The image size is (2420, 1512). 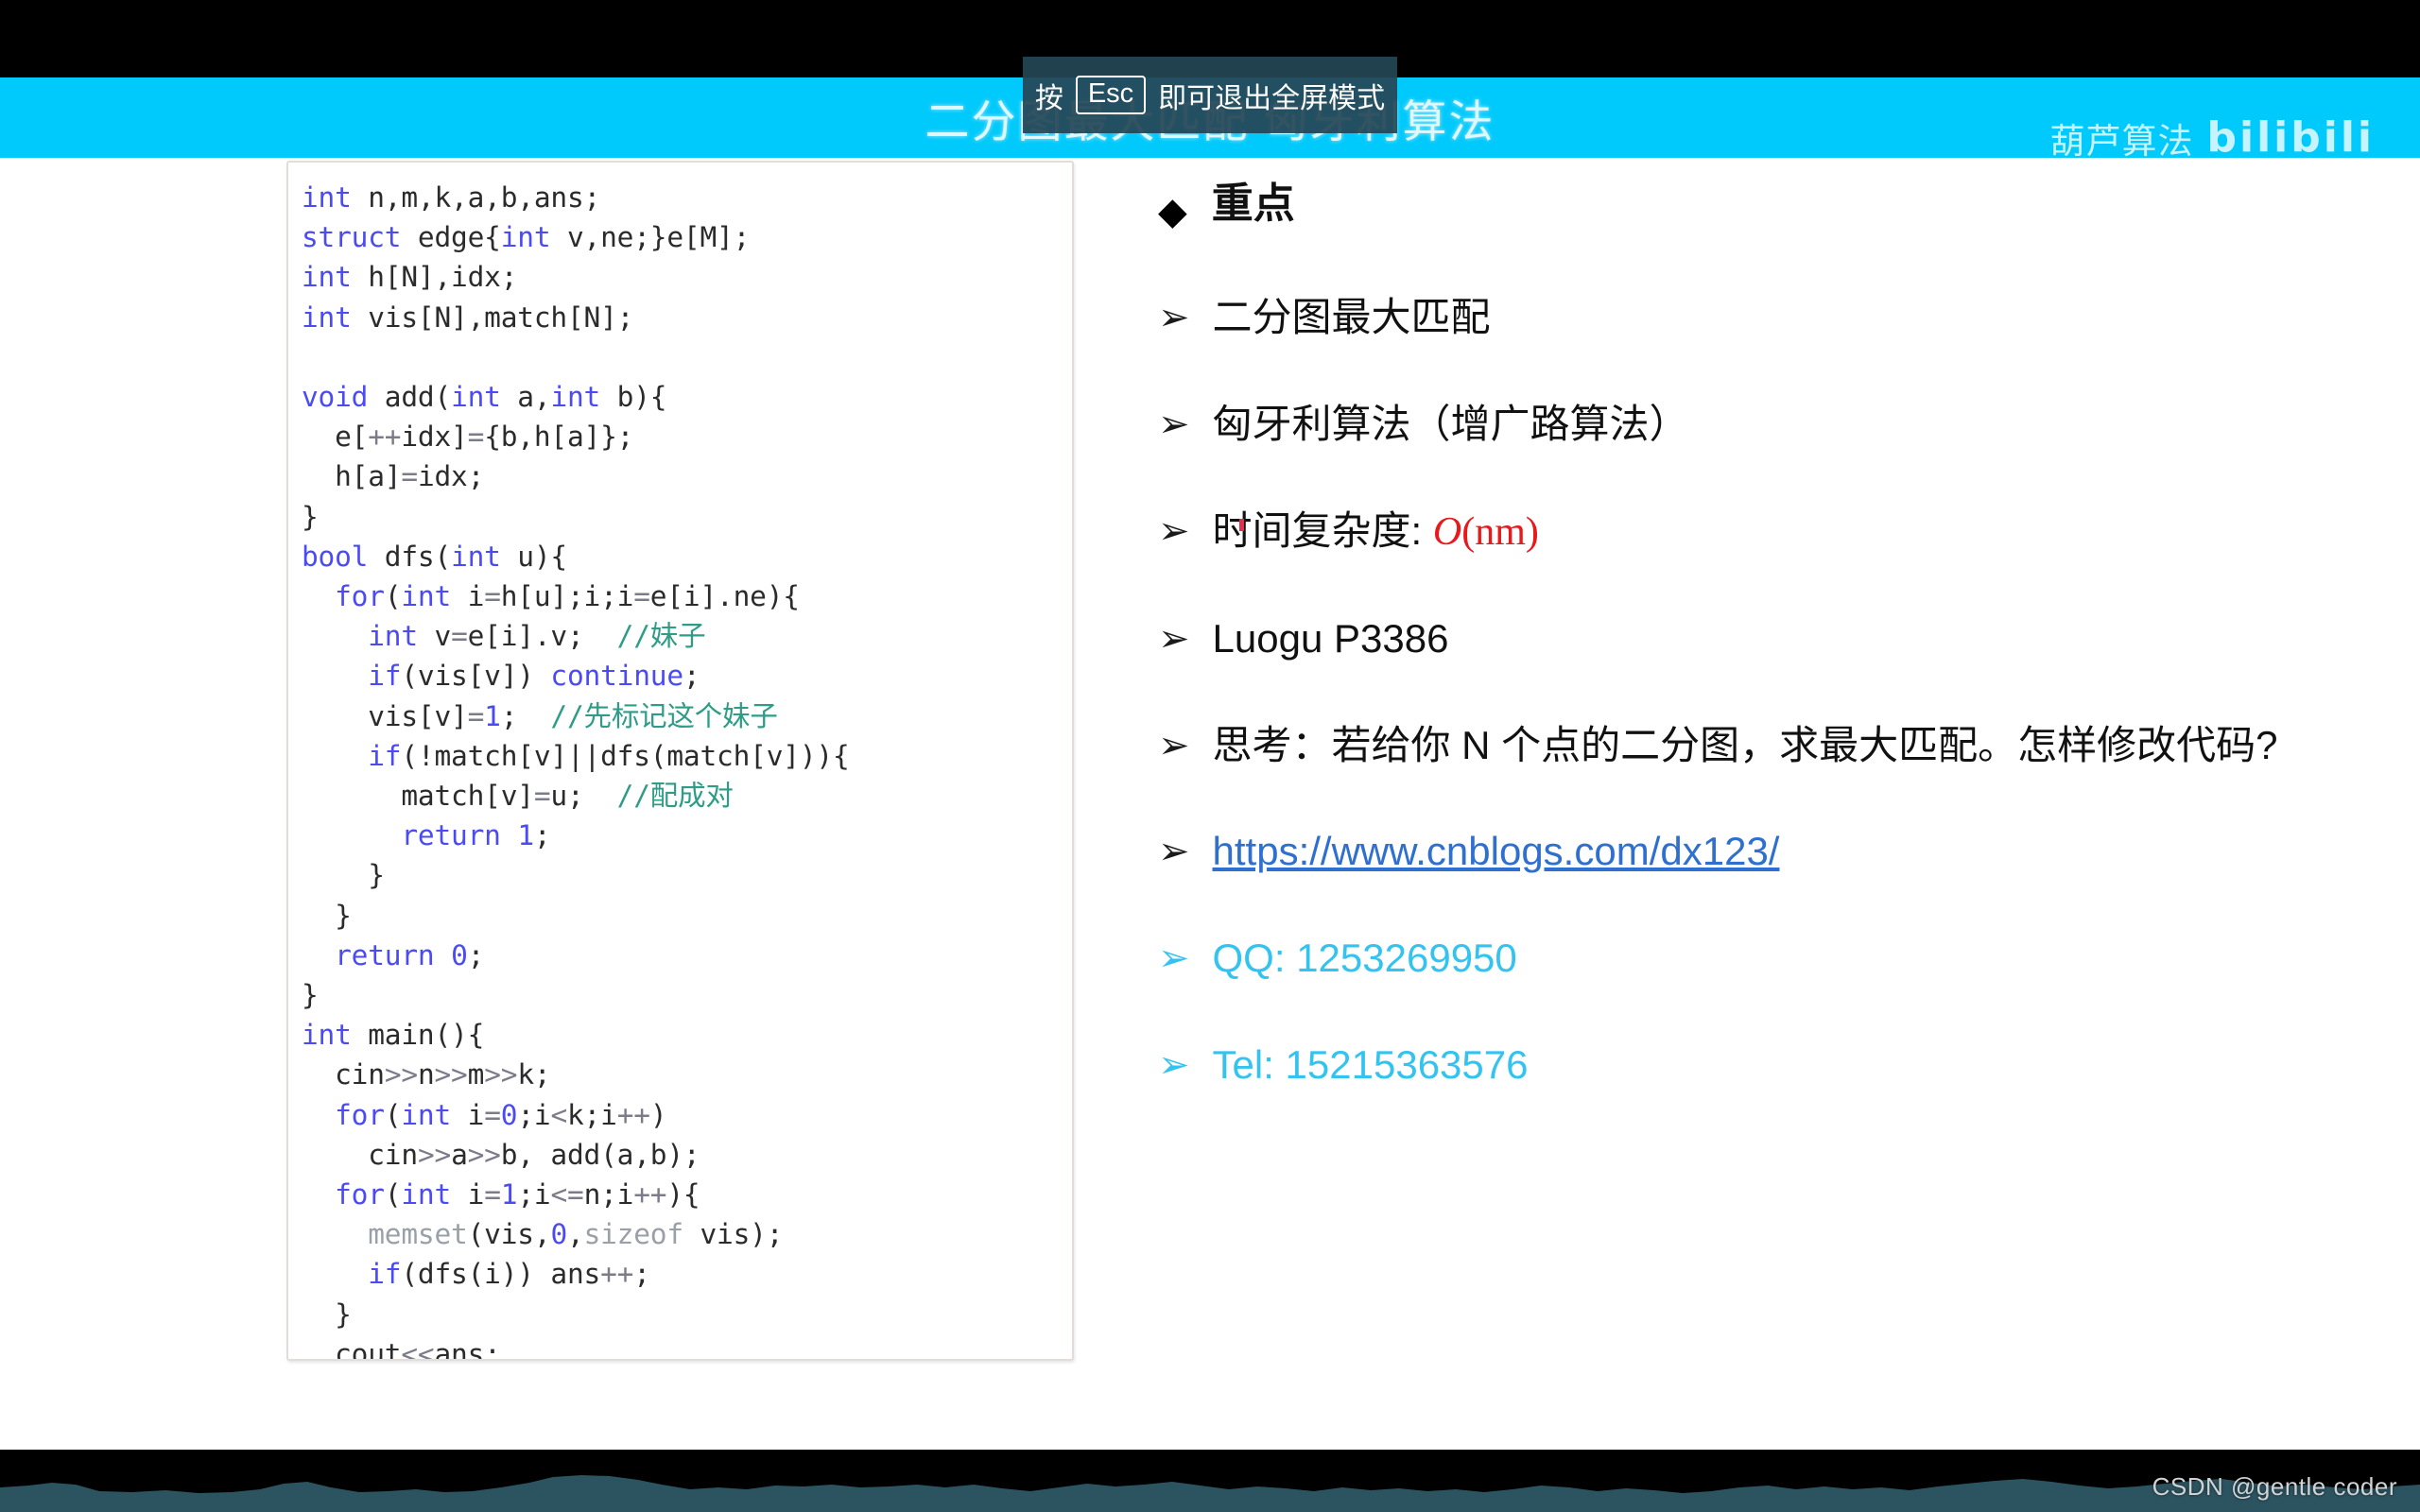 What do you see at coordinates (1370, 1065) in the screenshot?
I see `tel-contact: Tel: 15215363576` at bounding box center [1370, 1065].